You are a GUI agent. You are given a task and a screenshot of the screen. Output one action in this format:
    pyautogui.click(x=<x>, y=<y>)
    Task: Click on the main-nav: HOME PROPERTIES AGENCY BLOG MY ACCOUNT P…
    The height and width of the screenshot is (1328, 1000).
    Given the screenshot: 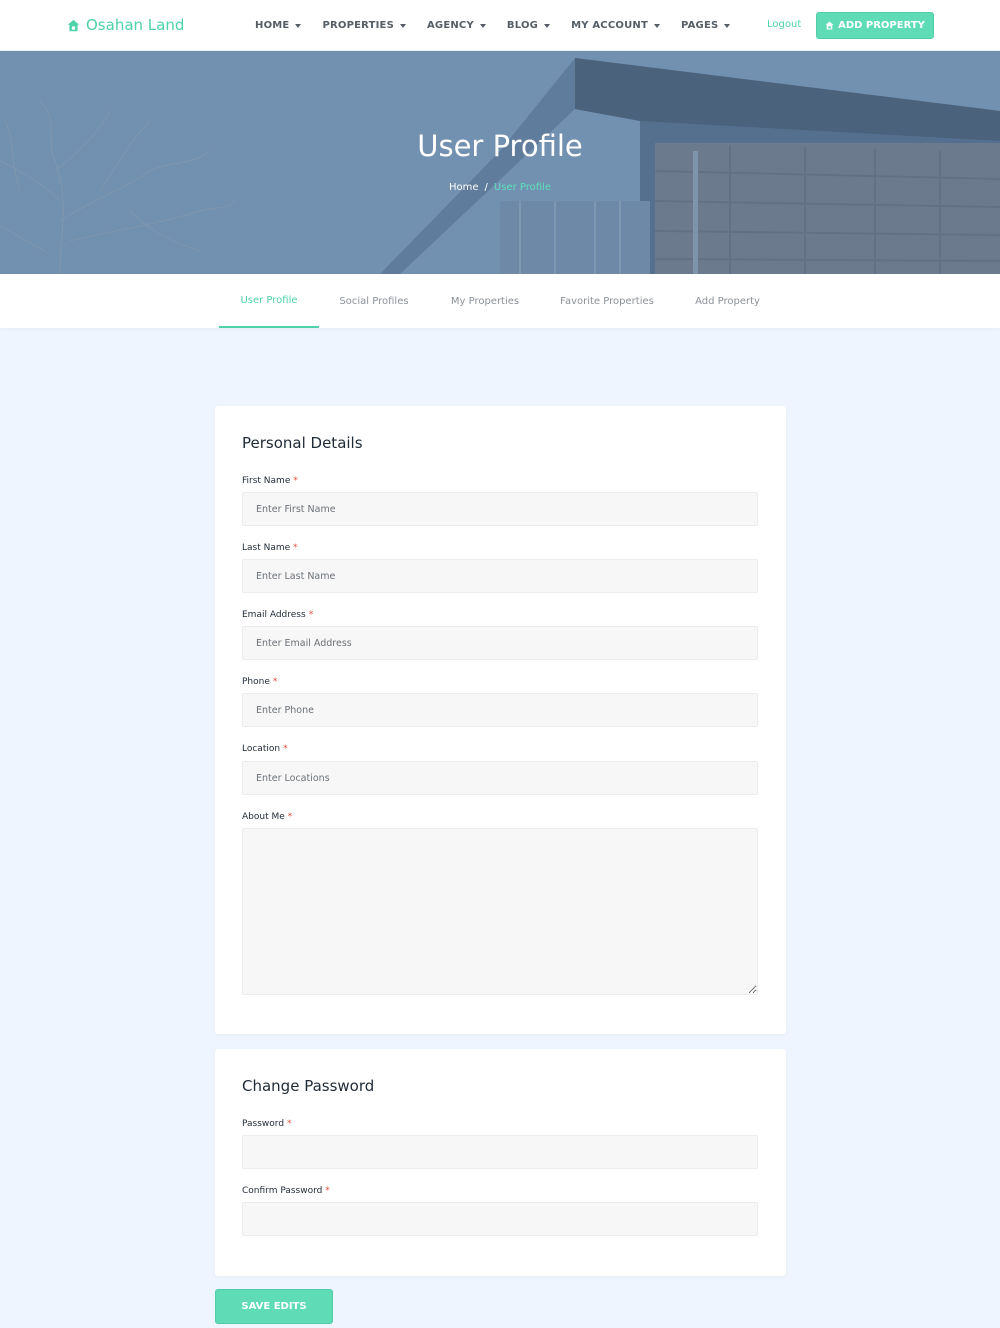 What is the action you would take?
    pyautogui.click(x=503, y=25)
    